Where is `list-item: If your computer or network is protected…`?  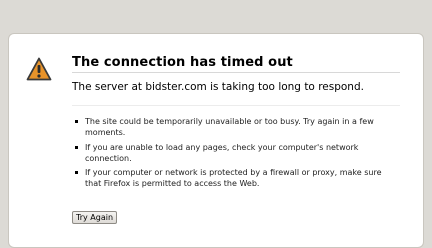
list-item: If your computer or network is protected… is located at coordinates (229, 178).